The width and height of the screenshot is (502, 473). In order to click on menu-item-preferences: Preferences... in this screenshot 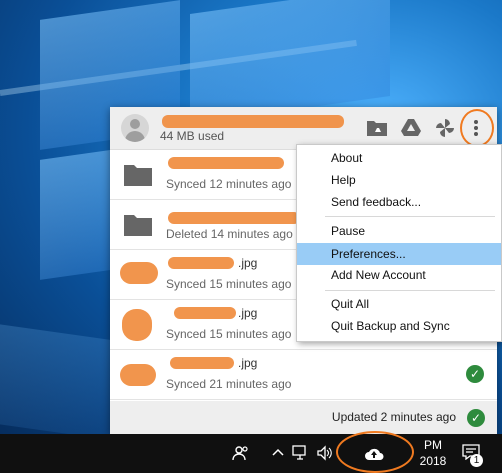, I will do `click(399, 254)`.